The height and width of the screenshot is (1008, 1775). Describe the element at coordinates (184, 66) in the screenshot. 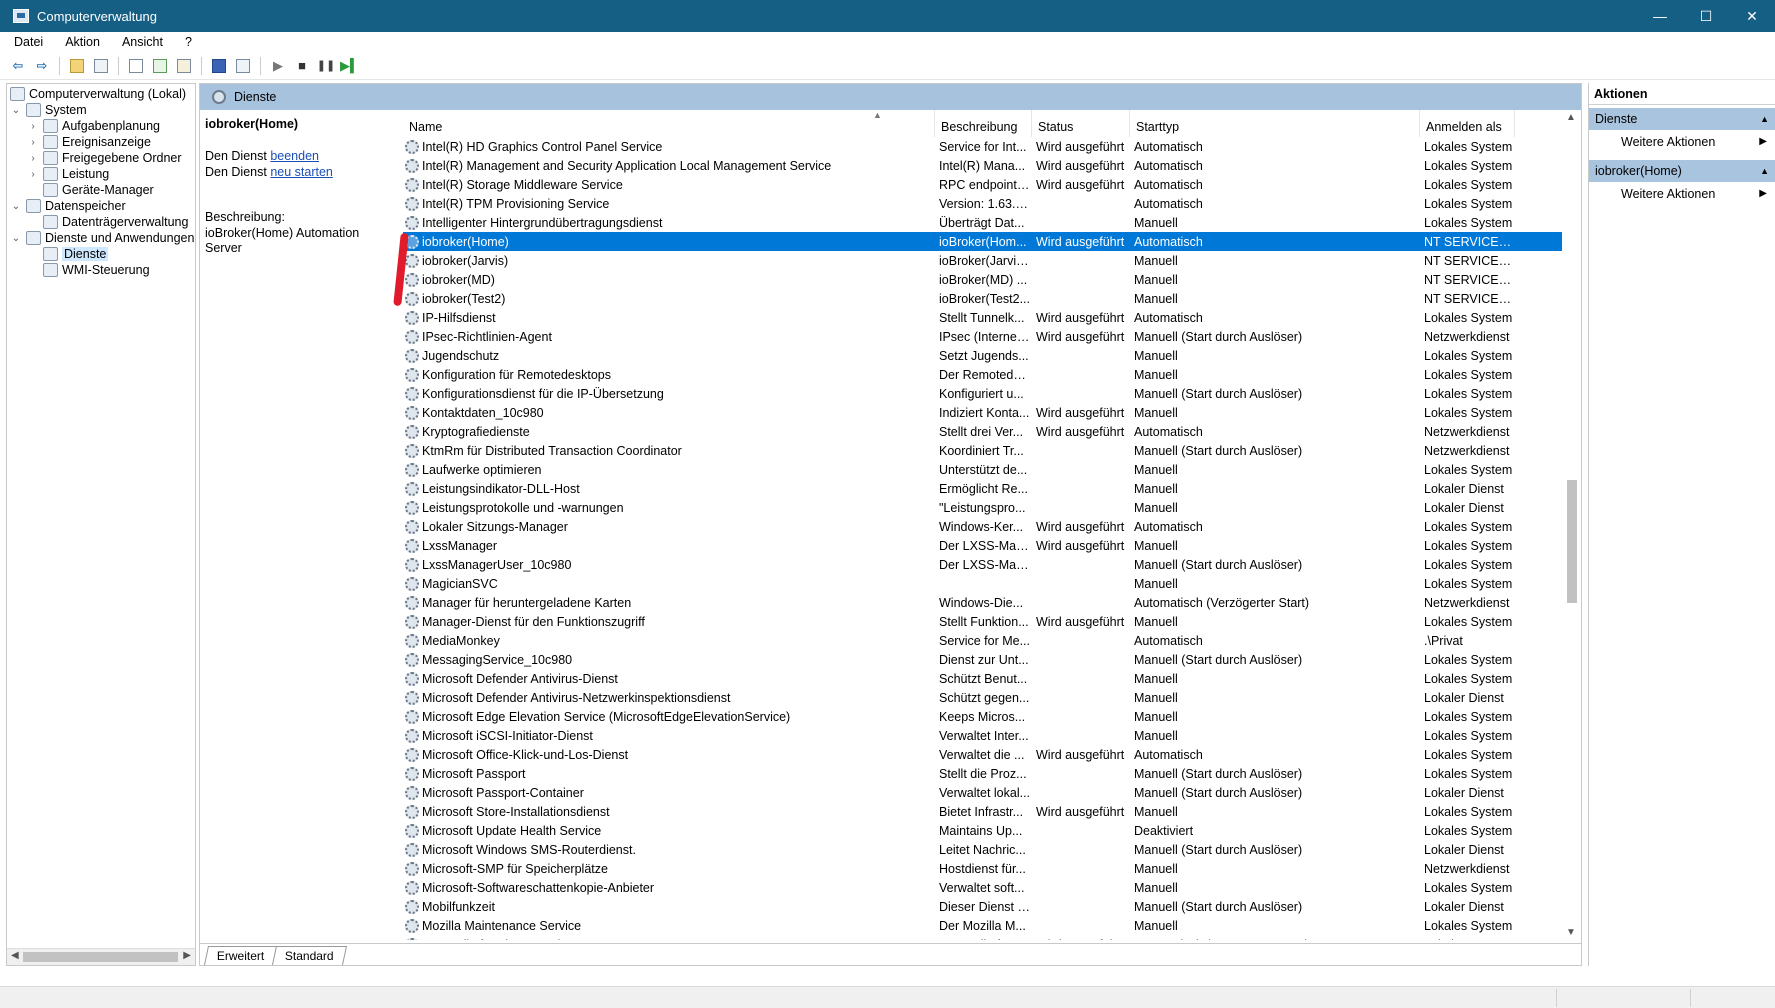

I see `export-list-icon` at that location.